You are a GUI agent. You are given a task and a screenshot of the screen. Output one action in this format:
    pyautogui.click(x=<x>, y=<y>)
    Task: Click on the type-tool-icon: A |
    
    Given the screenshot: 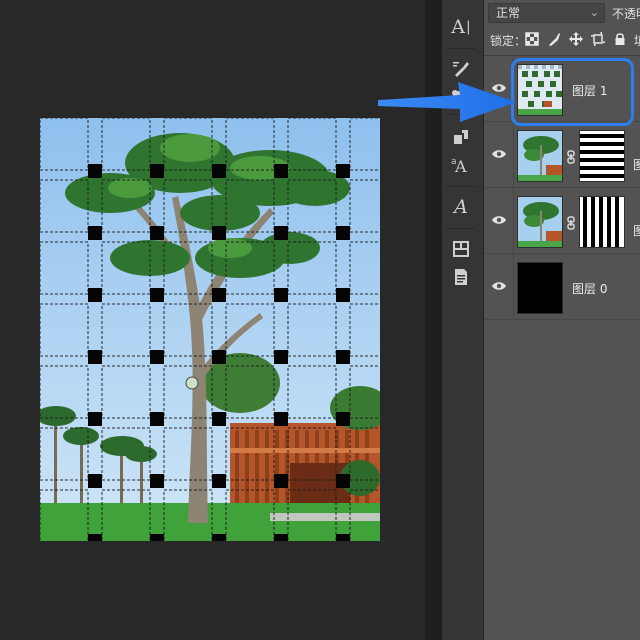 What is the action you would take?
    pyautogui.click(x=461, y=27)
    